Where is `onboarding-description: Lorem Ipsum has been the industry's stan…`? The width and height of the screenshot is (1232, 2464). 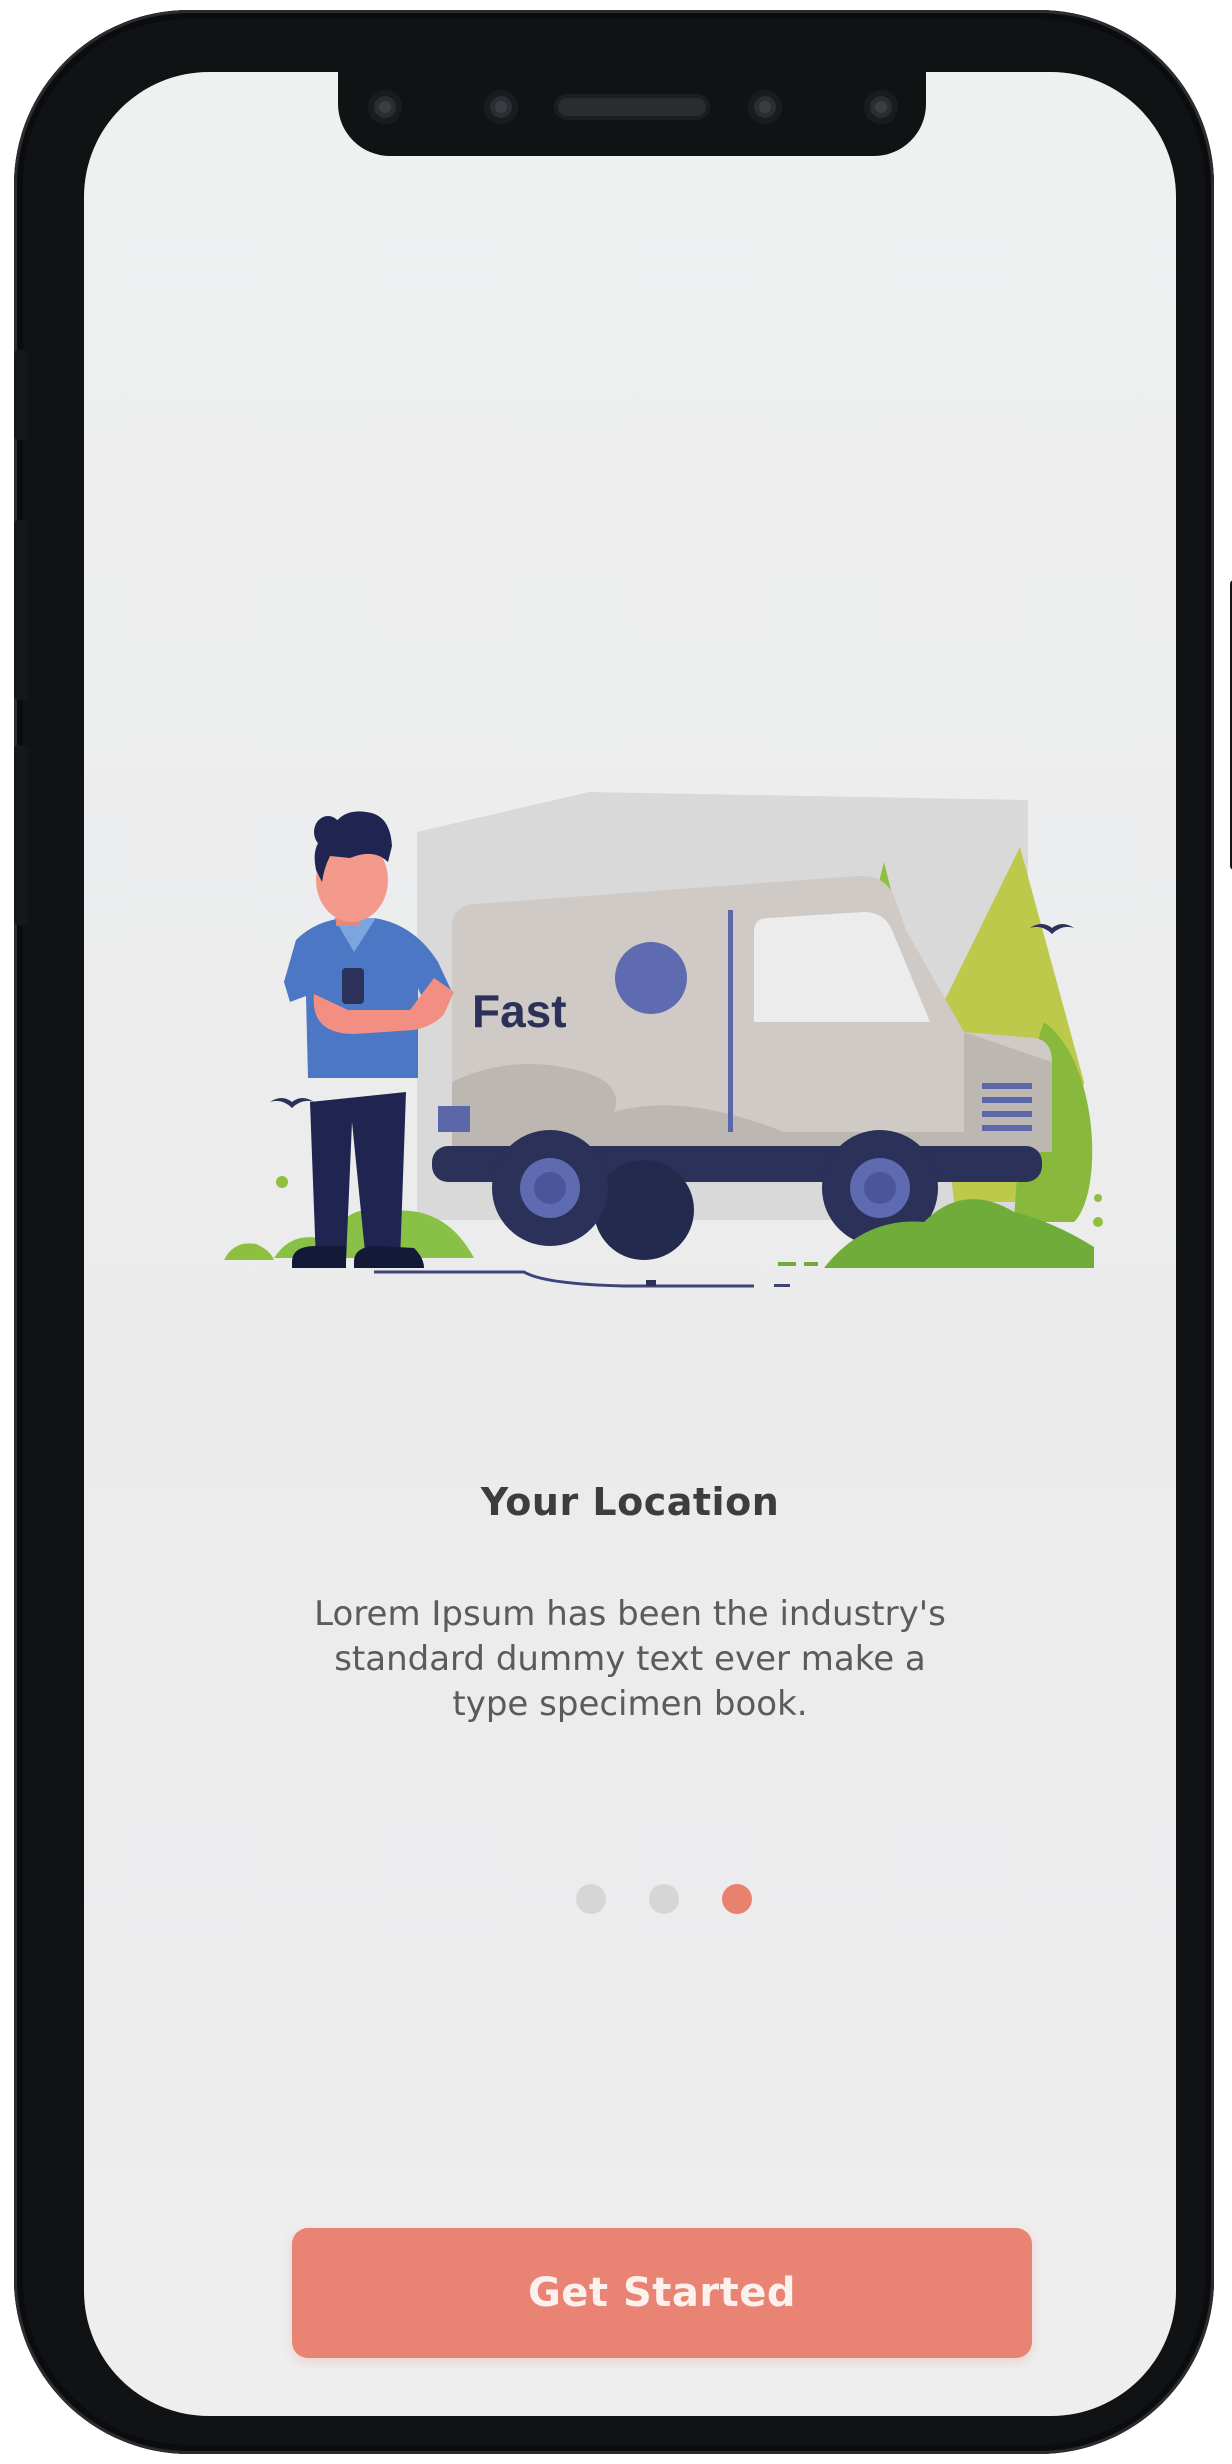 onboarding-description: Lorem Ipsum has been the industry's stan… is located at coordinates (630, 1659).